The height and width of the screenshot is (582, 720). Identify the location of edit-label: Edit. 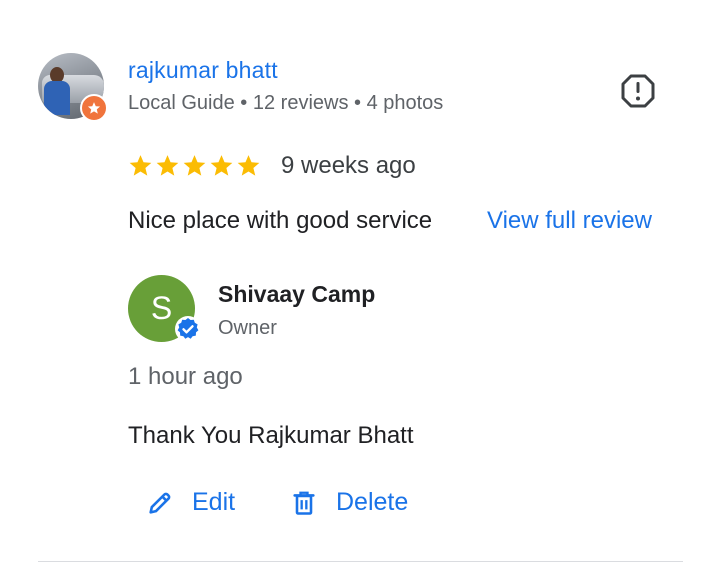
(214, 502).